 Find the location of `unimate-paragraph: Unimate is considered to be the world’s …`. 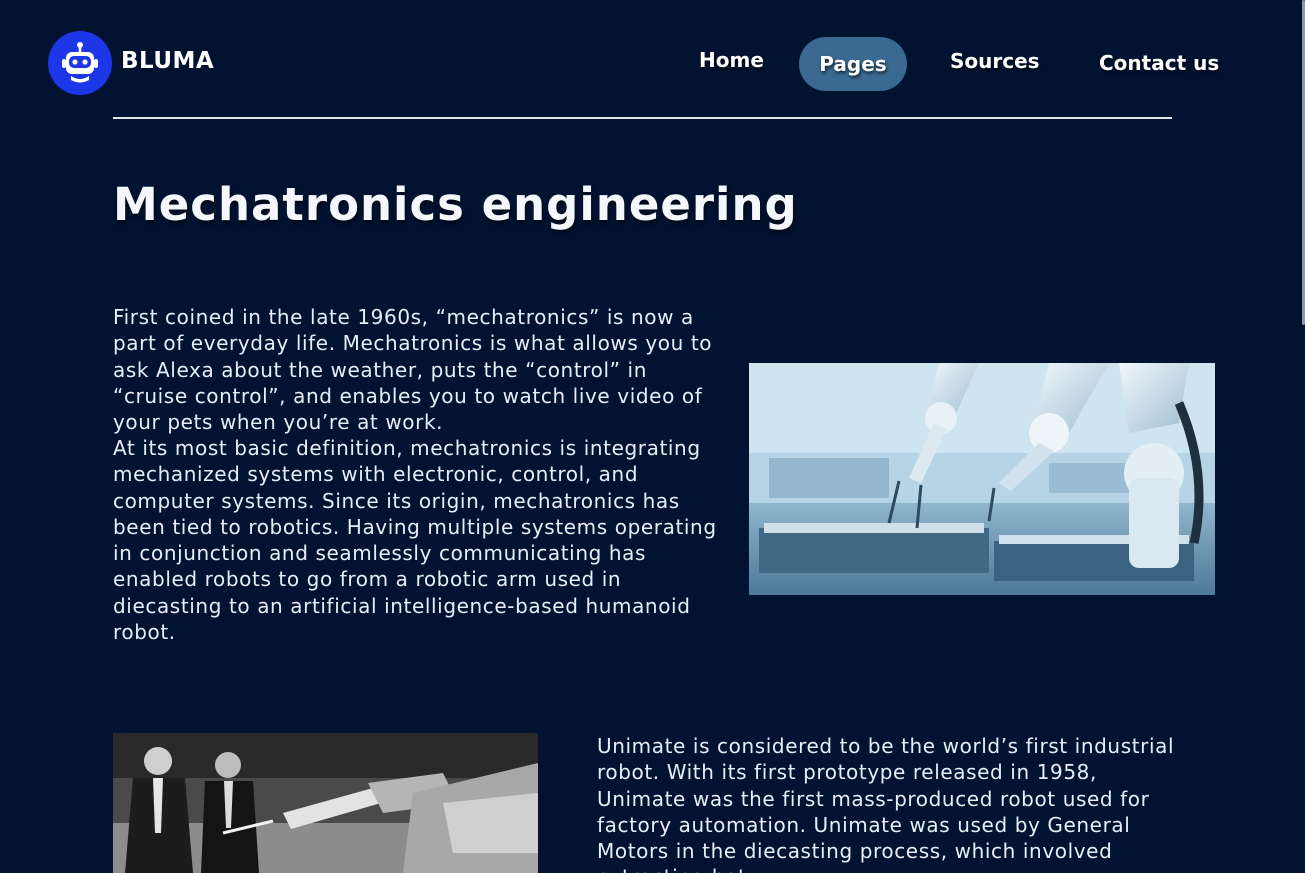

unimate-paragraph: Unimate is considered to be the world’s … is located at coordinates (886, 803).